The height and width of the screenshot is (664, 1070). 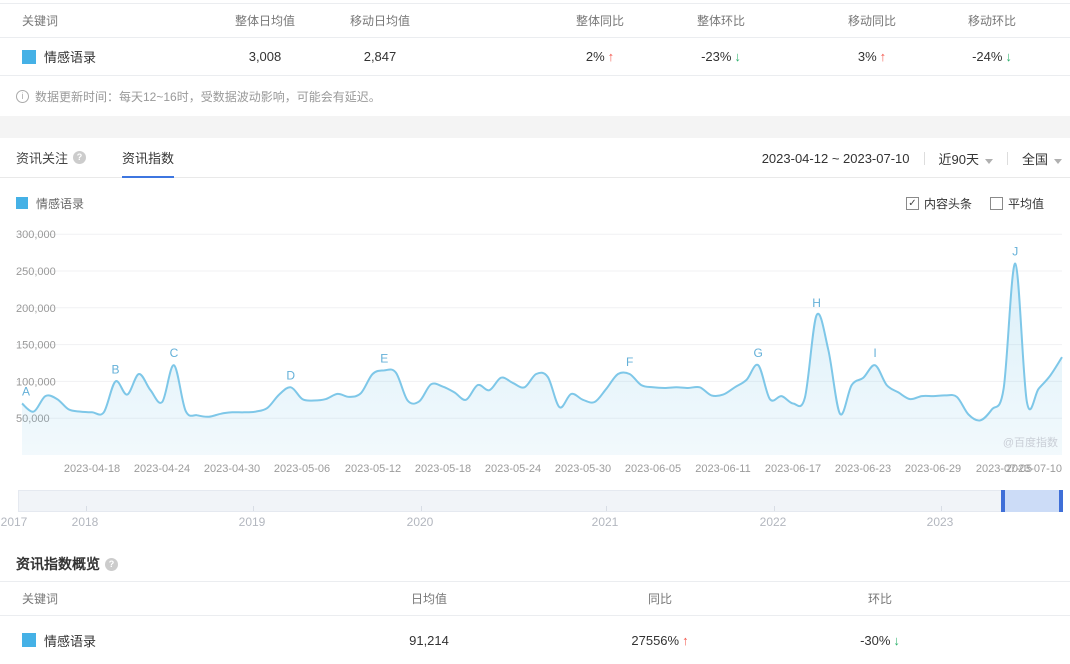 What do you see at coordinates (996, 203) in the screenshot?
I see `average-checkbox` at bounding box center [996, 203].